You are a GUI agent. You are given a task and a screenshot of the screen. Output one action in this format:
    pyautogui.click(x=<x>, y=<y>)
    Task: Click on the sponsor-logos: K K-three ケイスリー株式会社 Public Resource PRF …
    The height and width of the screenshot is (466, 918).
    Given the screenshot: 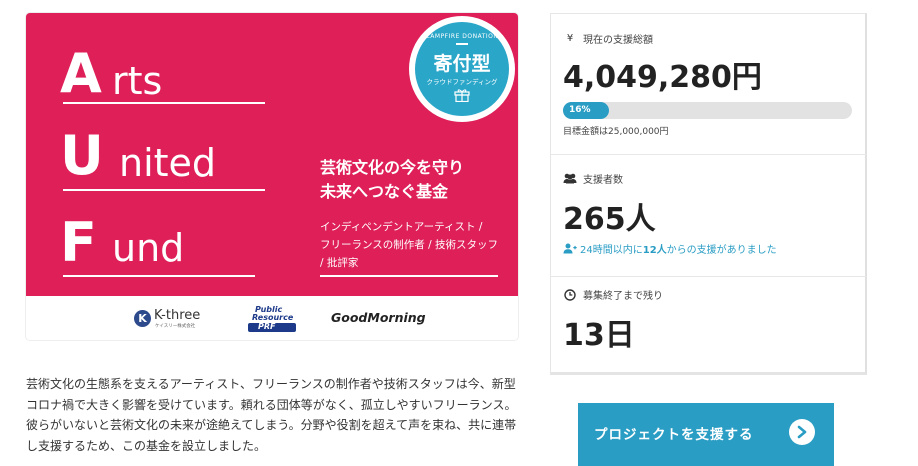 What is the action you would take?
    pyautogui.click(x=272, y=318)
    